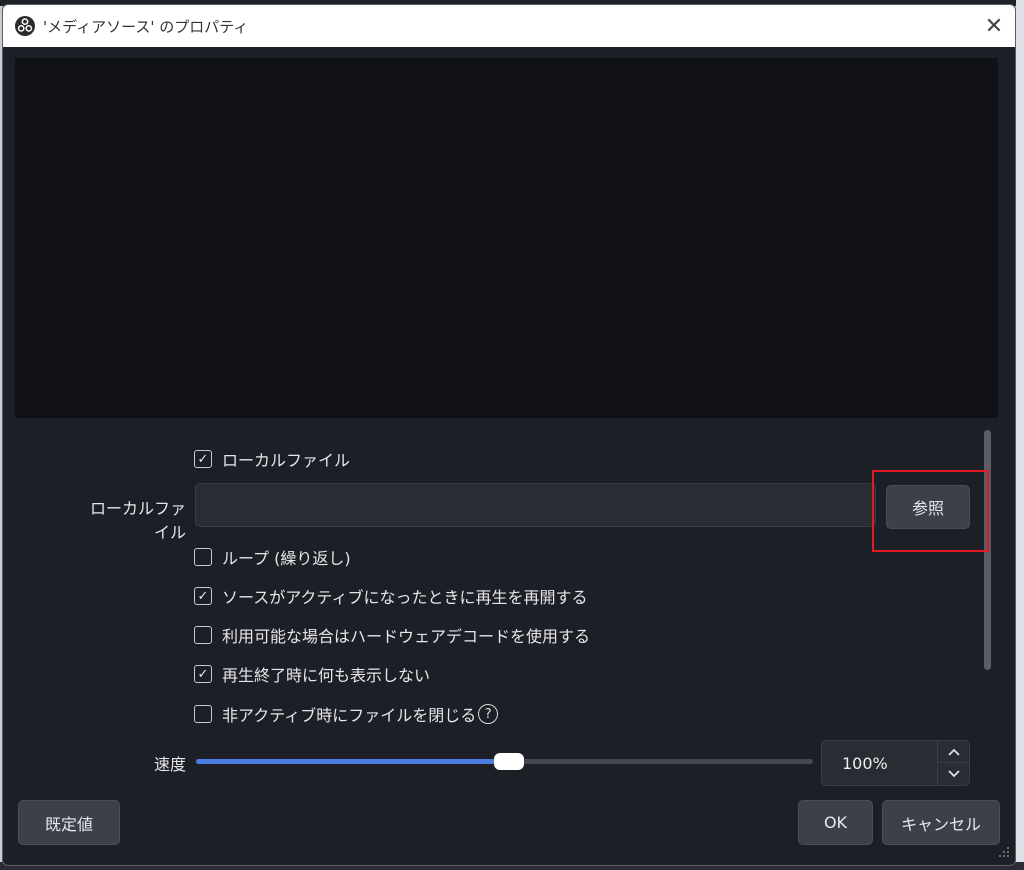 This screenshot has width=1024, height=870. What do you see at coordinates (1020, 435) in the screenshot?
I see `background-window-right` at bounding box center [1020, 435].